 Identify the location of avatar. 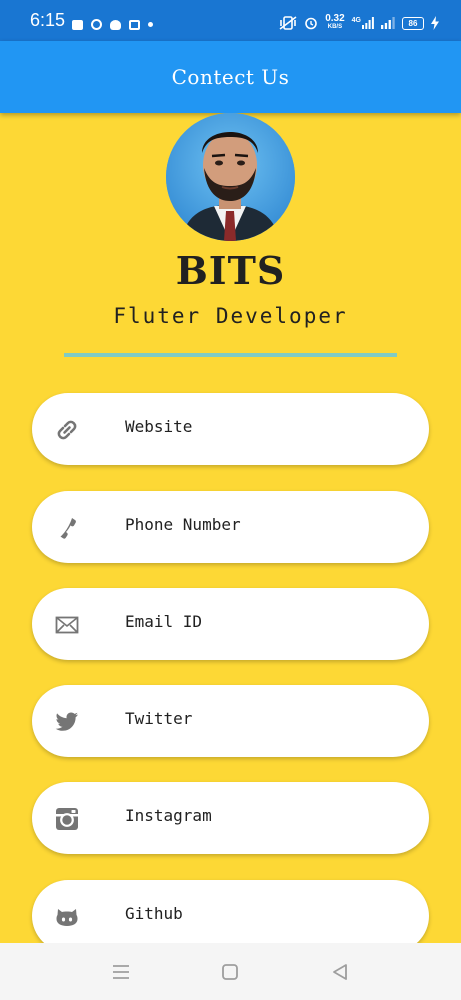
(230, 177).